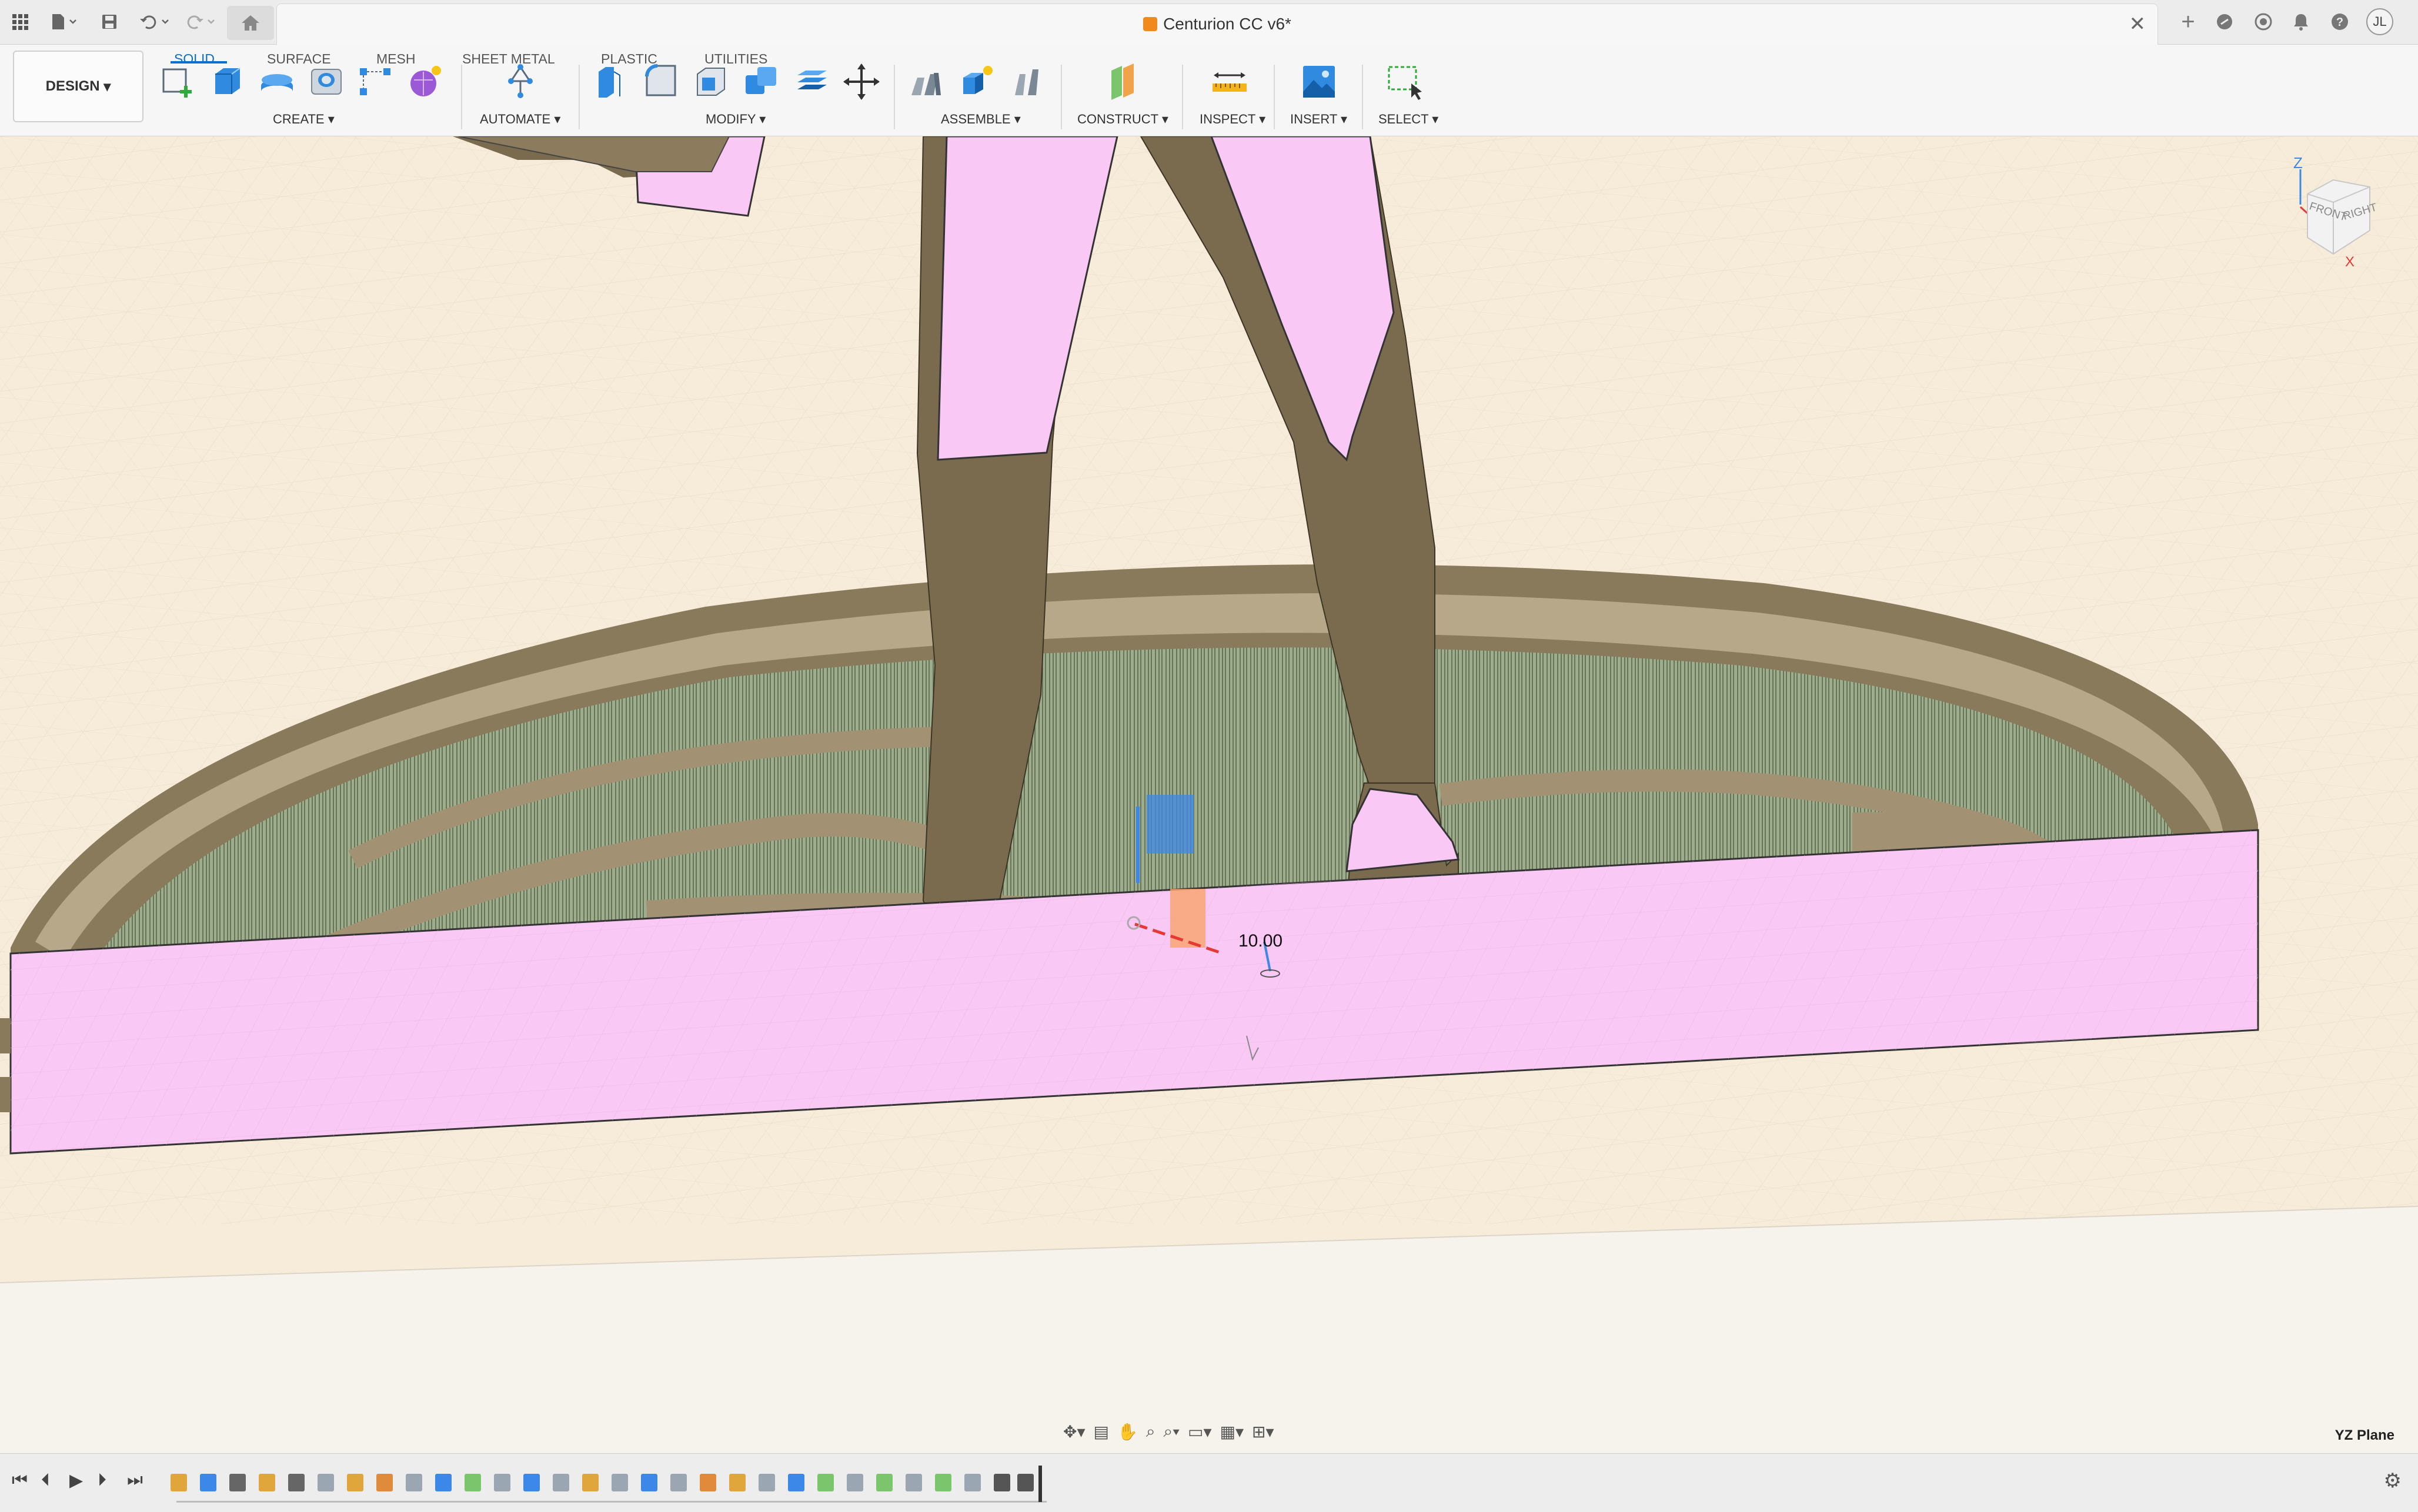 The height and width of the screenshot is (1512, 2418). Describe the element at coordinates (2188, 22) in the screenshot. I see `new-tab-icon: +` at that location.